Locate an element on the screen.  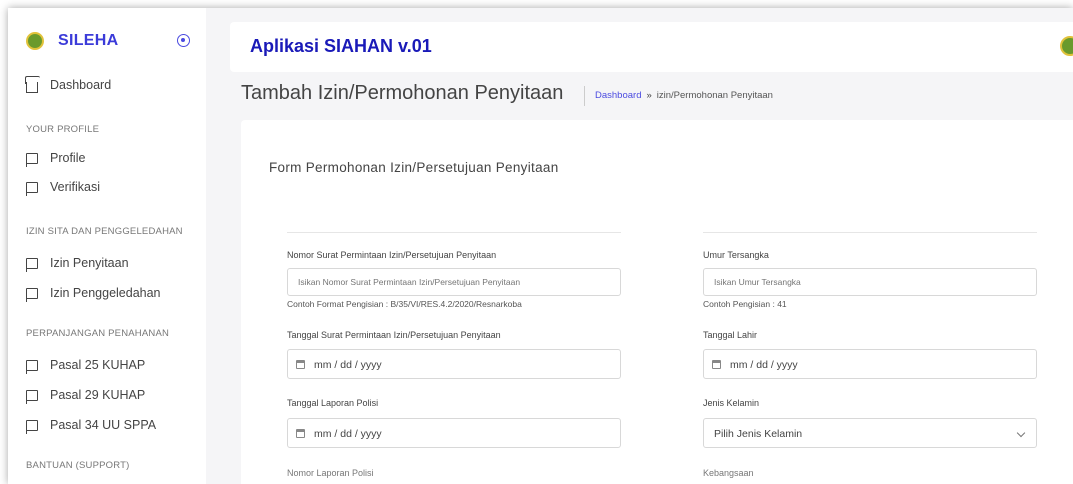
sidebar-toggle-icon is located at coordinates (183, 40).